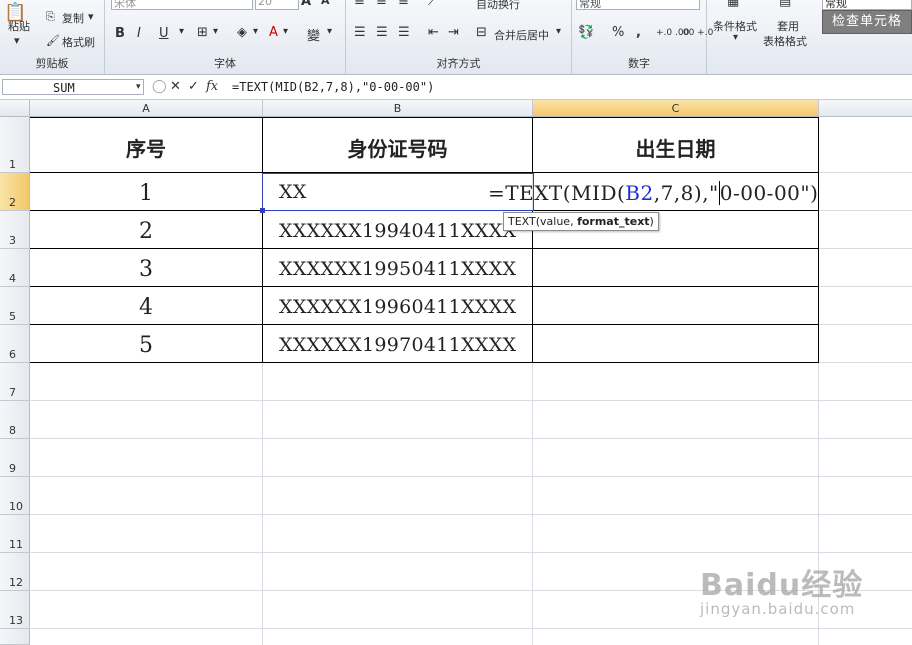 The image size is (912, 645). What do you see at coordinates (50, 17) in the screenshot?
I see `copy-icon: ⎘` at bounding box center [50, 17].